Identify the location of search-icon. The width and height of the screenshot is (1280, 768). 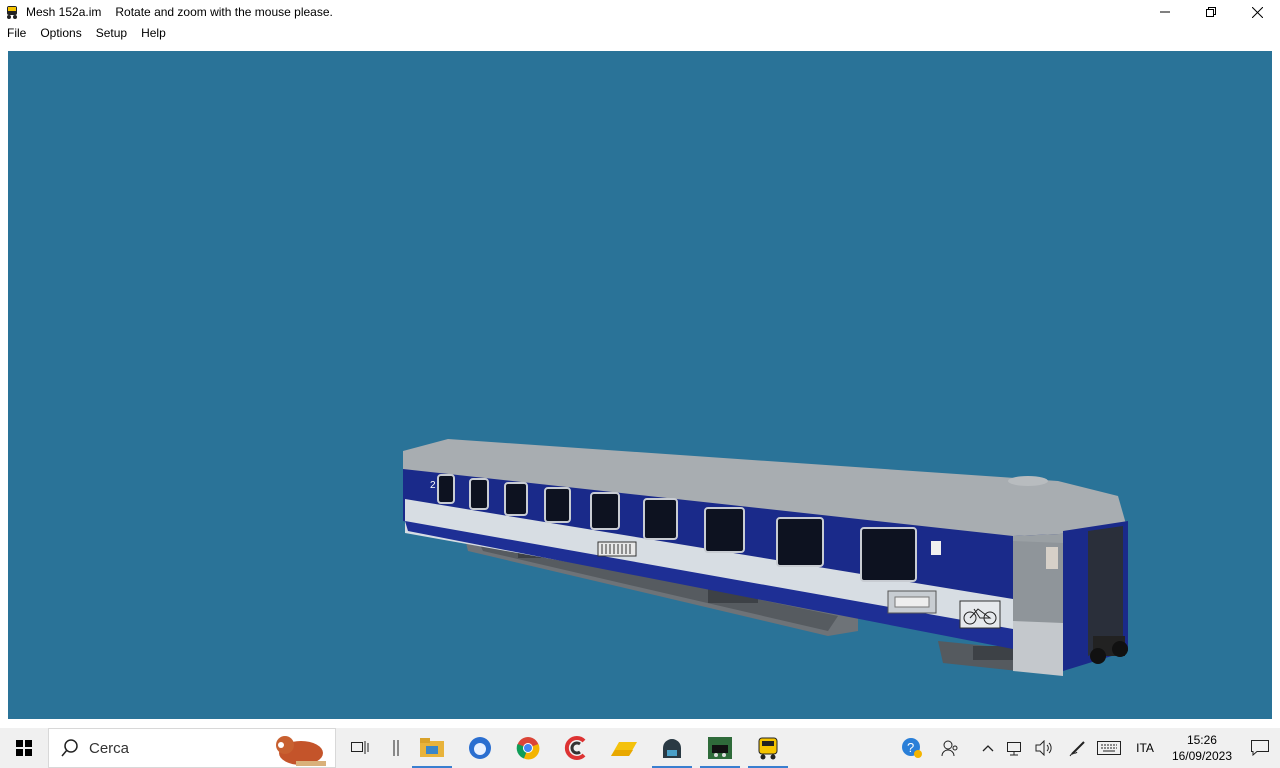
(69, 748).